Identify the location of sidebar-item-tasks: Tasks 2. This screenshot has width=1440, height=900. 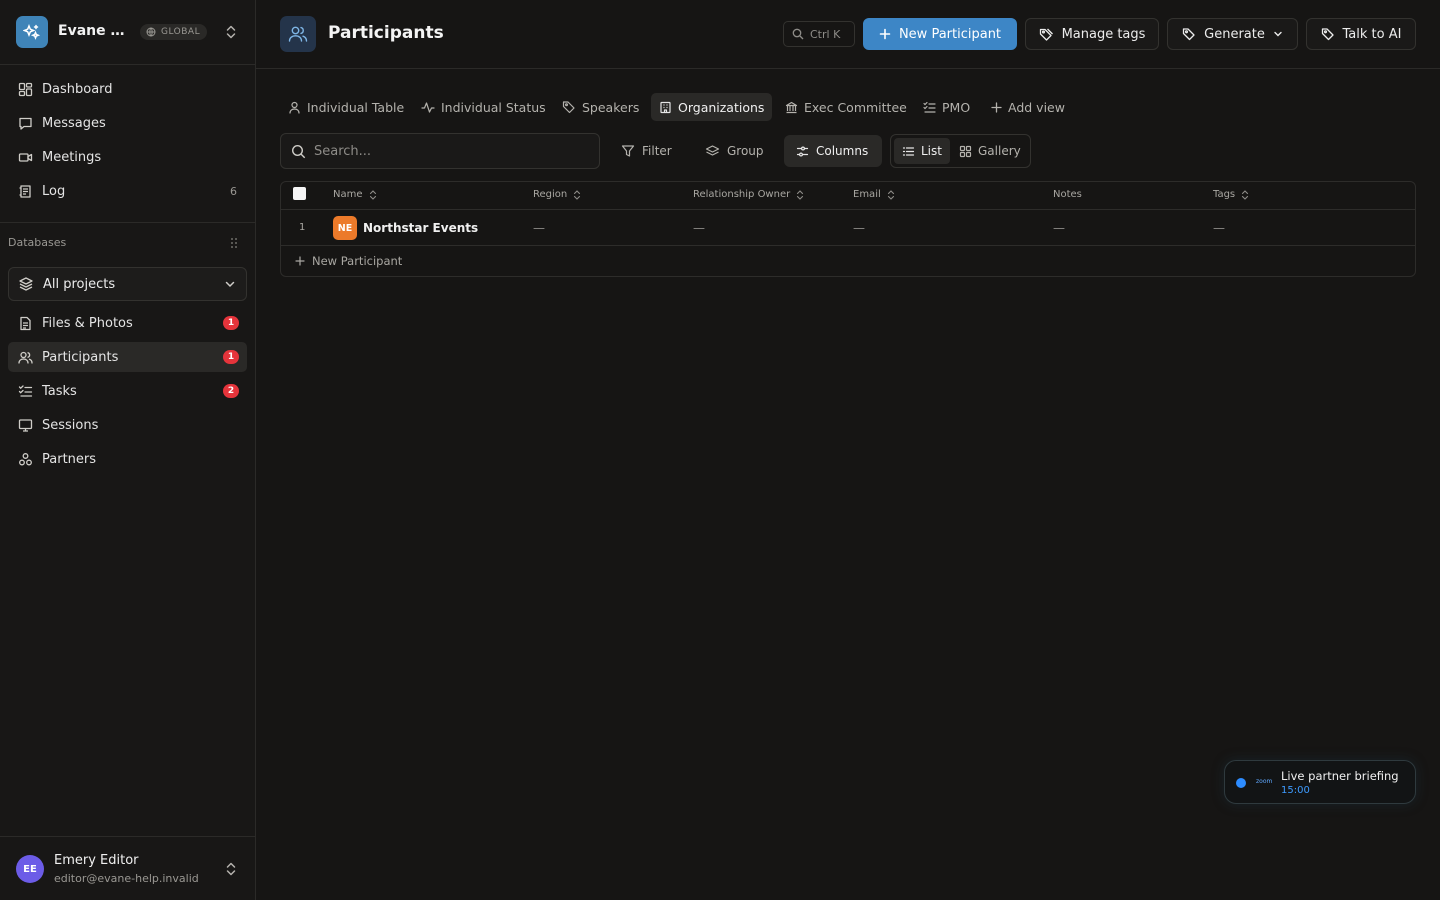
(127, 391).